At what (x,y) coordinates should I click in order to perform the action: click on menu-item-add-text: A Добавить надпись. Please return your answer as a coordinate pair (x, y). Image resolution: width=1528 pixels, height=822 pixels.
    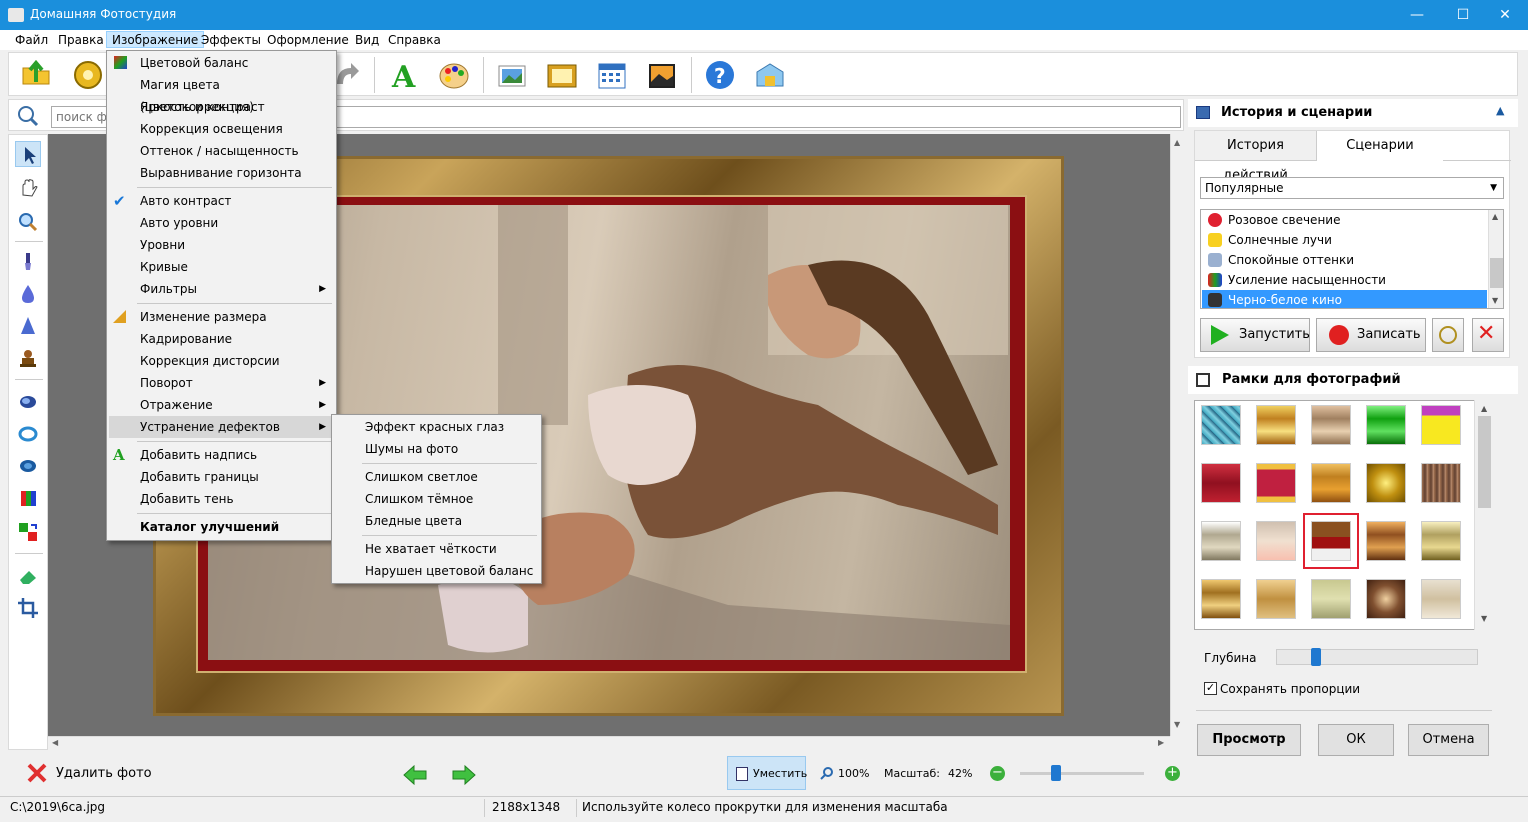
    Looking at the image, I should click on (221, 455).